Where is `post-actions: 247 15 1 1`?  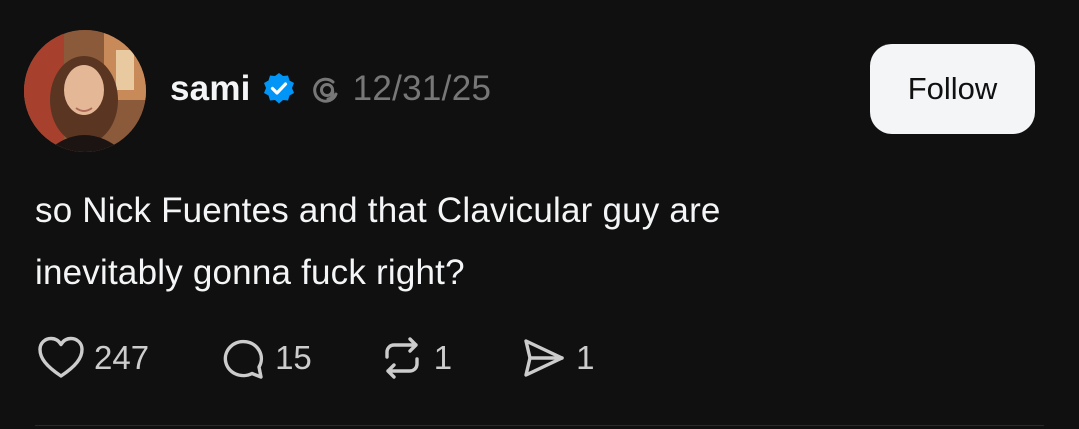
post-actions: 247 15 1 1 is located at coordinates (315, 358).